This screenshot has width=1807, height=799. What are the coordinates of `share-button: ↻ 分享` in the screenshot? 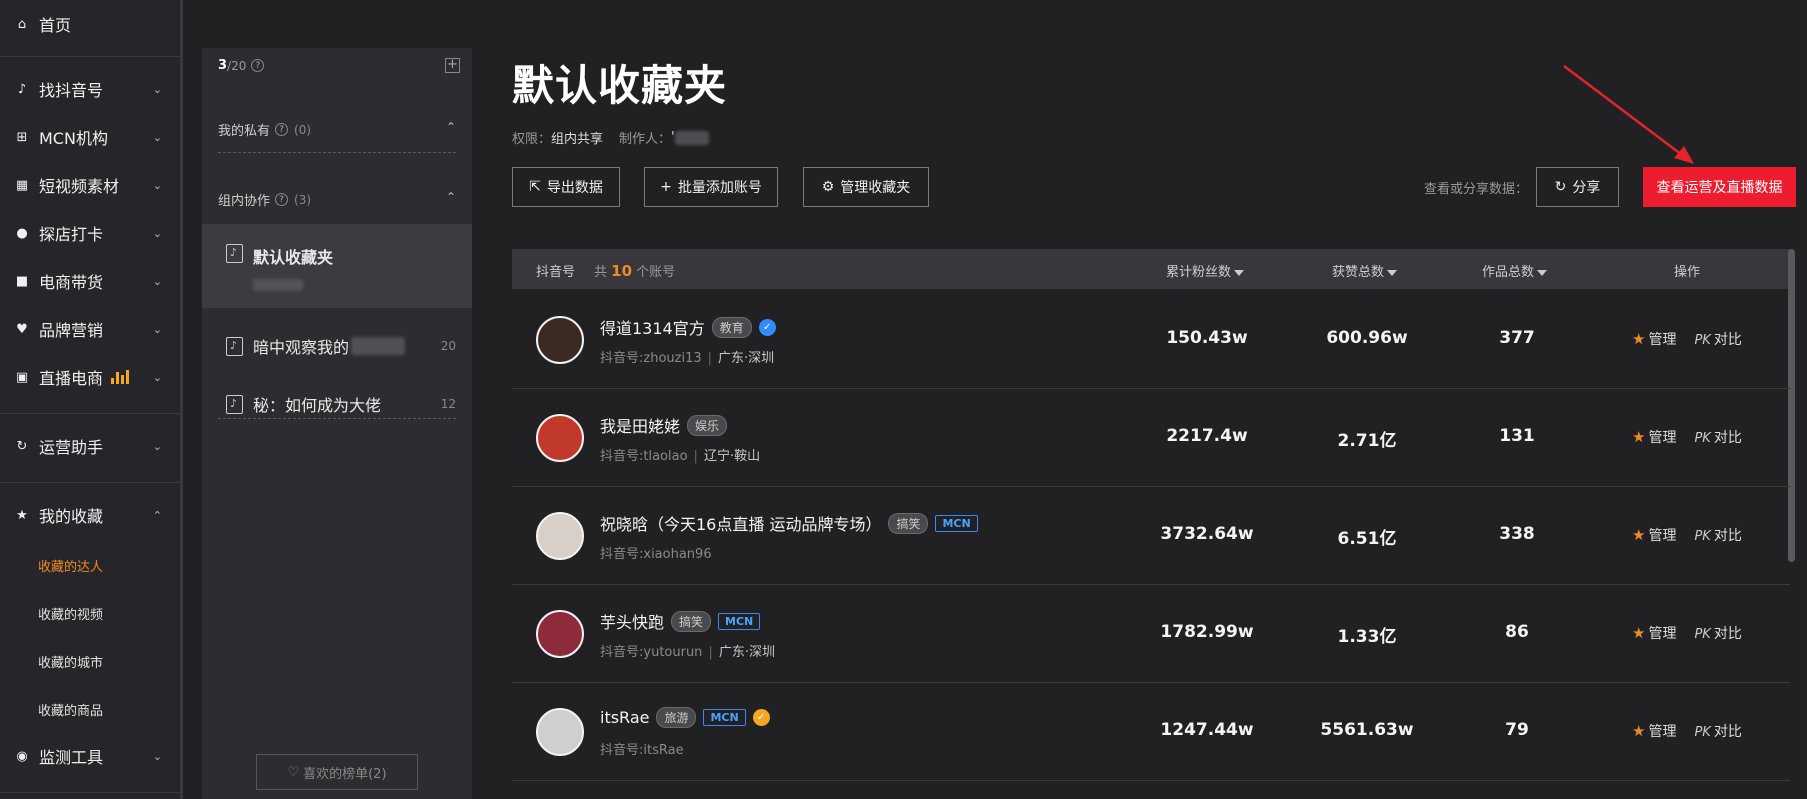 It's located at (1577, 187).